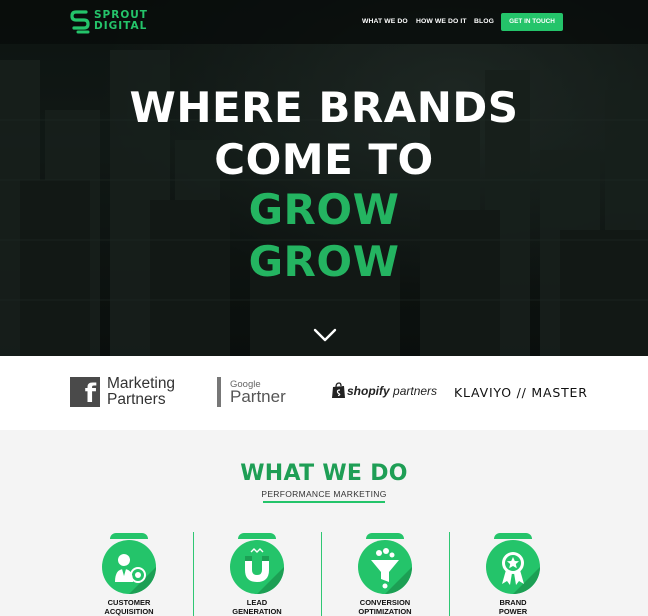 The image size is (648, 616). Describe the element at coordinates (135, 574) in the screenshot. I see `person-target-icon` at that location.